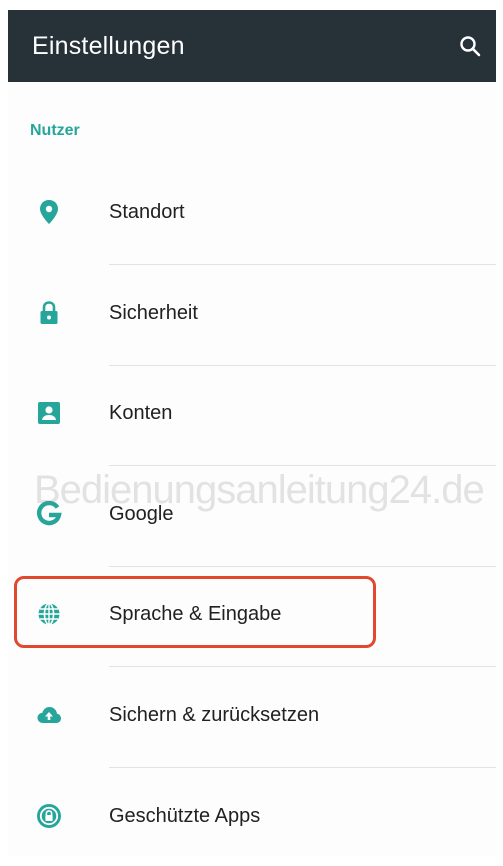  What do you see at coordinates (55, 130) in the screenshot?
I see `section-header-nutzer: Nutzer` at bounding box center [55, 130].